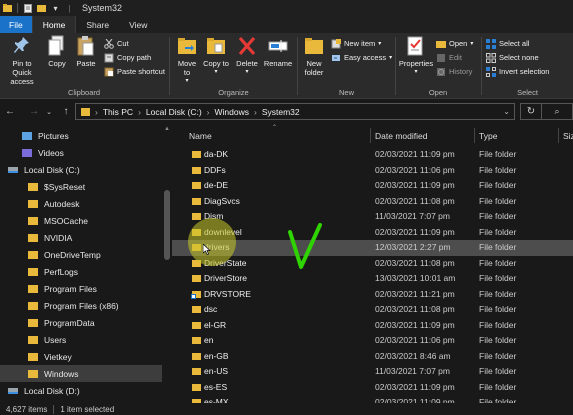 The image size is (573, 415). I want to click on nav-item: NVIDIA, so click(81, 237).